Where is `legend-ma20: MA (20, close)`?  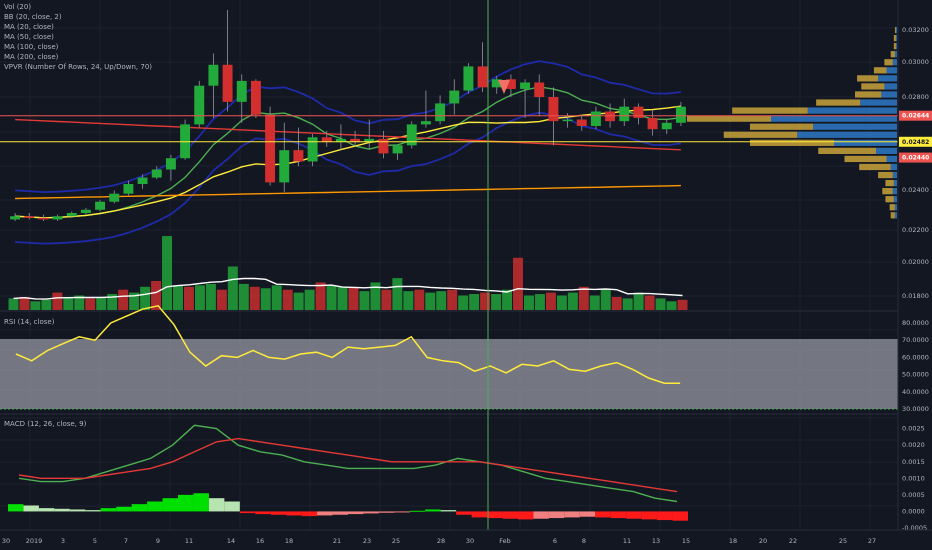 legend-ma20: MA (20, close) is located at coordinates (29, 27).